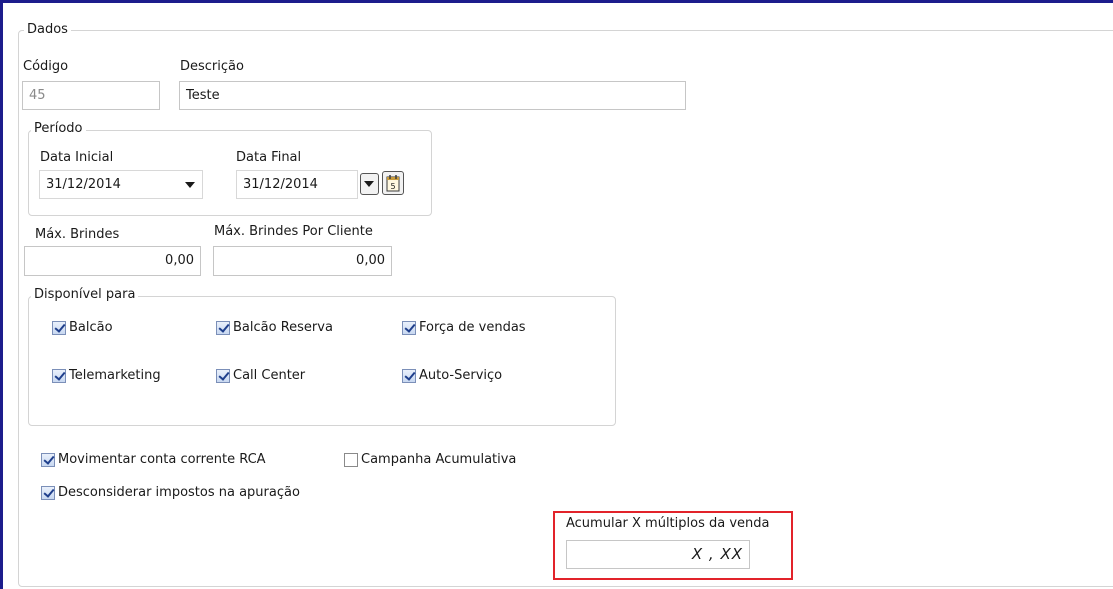 This screenshot has height=589, width=1113. I want to click on data-final-field: 31/12/2014, so click(297, 184).